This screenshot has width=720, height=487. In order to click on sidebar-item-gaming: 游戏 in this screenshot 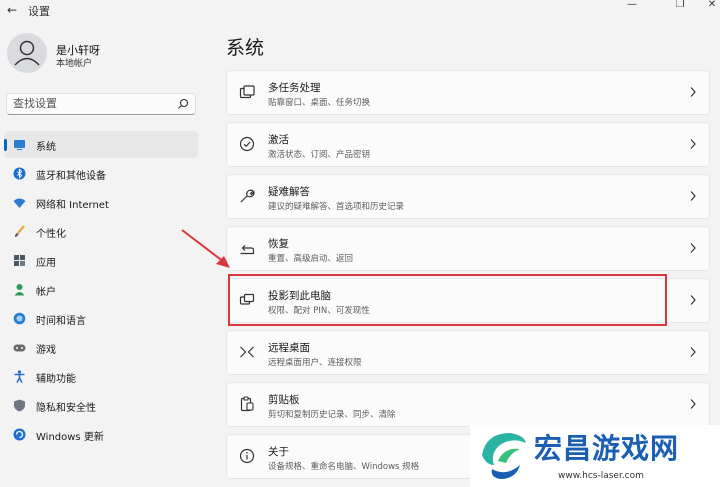, I will do `click(101, 347)`.